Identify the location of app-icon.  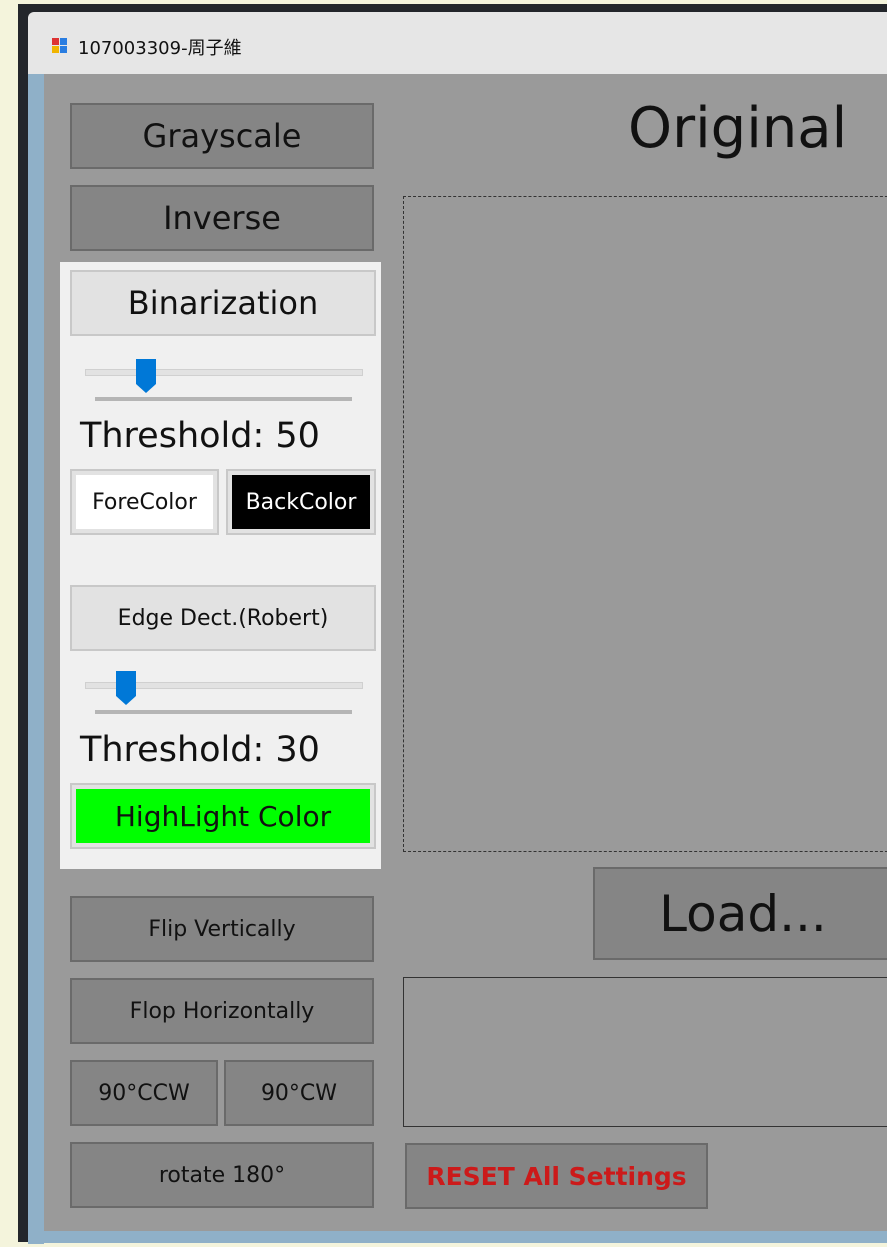
(60, 46).